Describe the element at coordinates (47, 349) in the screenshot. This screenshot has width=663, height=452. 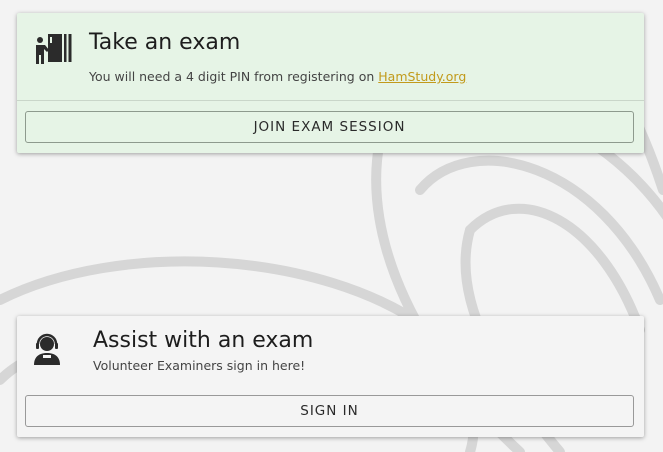
I see `headset-user-icon` at that location.